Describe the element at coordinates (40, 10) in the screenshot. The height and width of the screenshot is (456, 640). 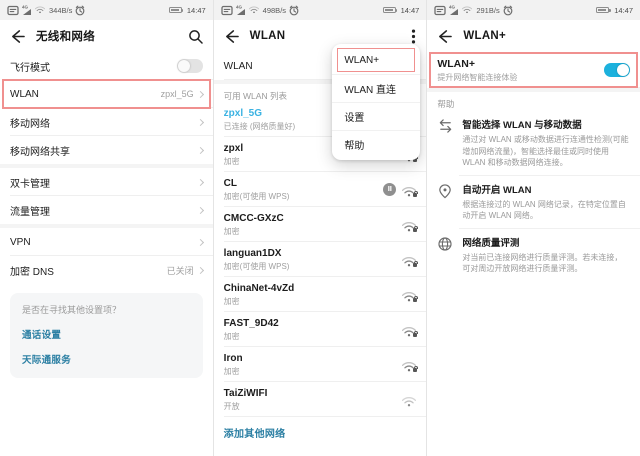
I see `wifi-status-icon` at that location.